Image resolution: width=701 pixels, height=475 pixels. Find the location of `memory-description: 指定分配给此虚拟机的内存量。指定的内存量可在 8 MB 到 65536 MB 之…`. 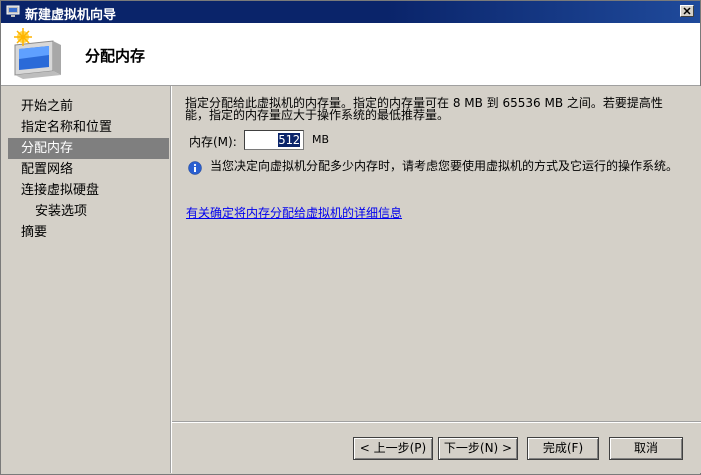

memory-description: 指定分配给此虚拟机的内存量。指定的内存量可在 8 MB 到 65536 MB 之… is located at coordinates (424, 109).